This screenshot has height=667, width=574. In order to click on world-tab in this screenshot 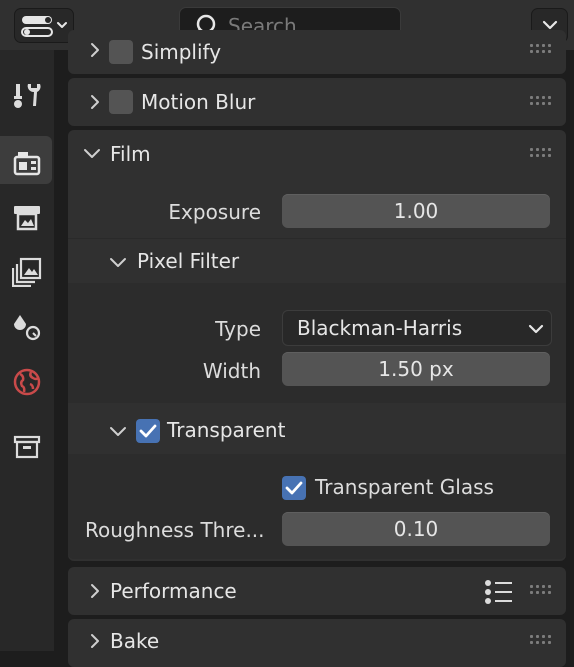, I will do `click(27, 379)`.